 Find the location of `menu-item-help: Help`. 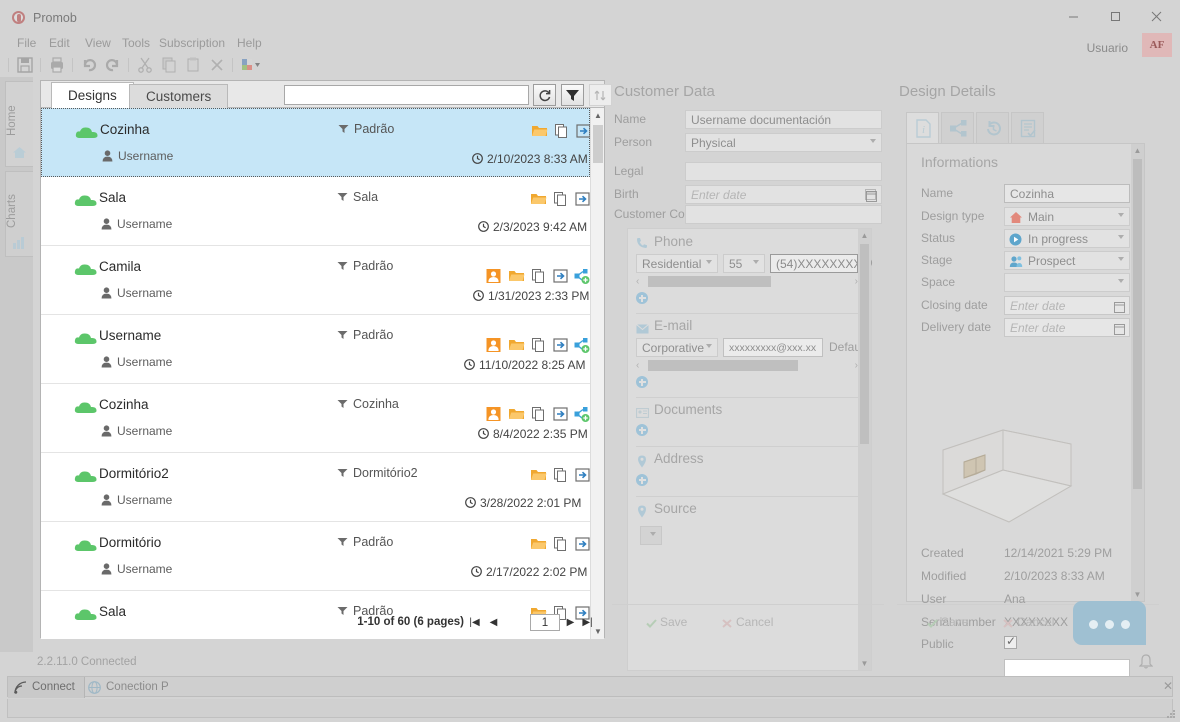

menu-item-help: Help is located at coordinates (249, 43).